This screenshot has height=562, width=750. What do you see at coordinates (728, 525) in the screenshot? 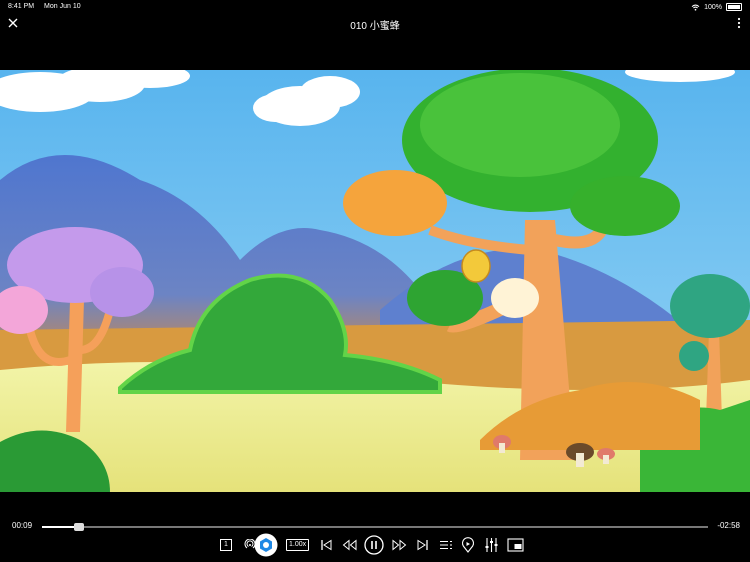
I see `remaining-time: -02:58` at bounding box center [728, 525].